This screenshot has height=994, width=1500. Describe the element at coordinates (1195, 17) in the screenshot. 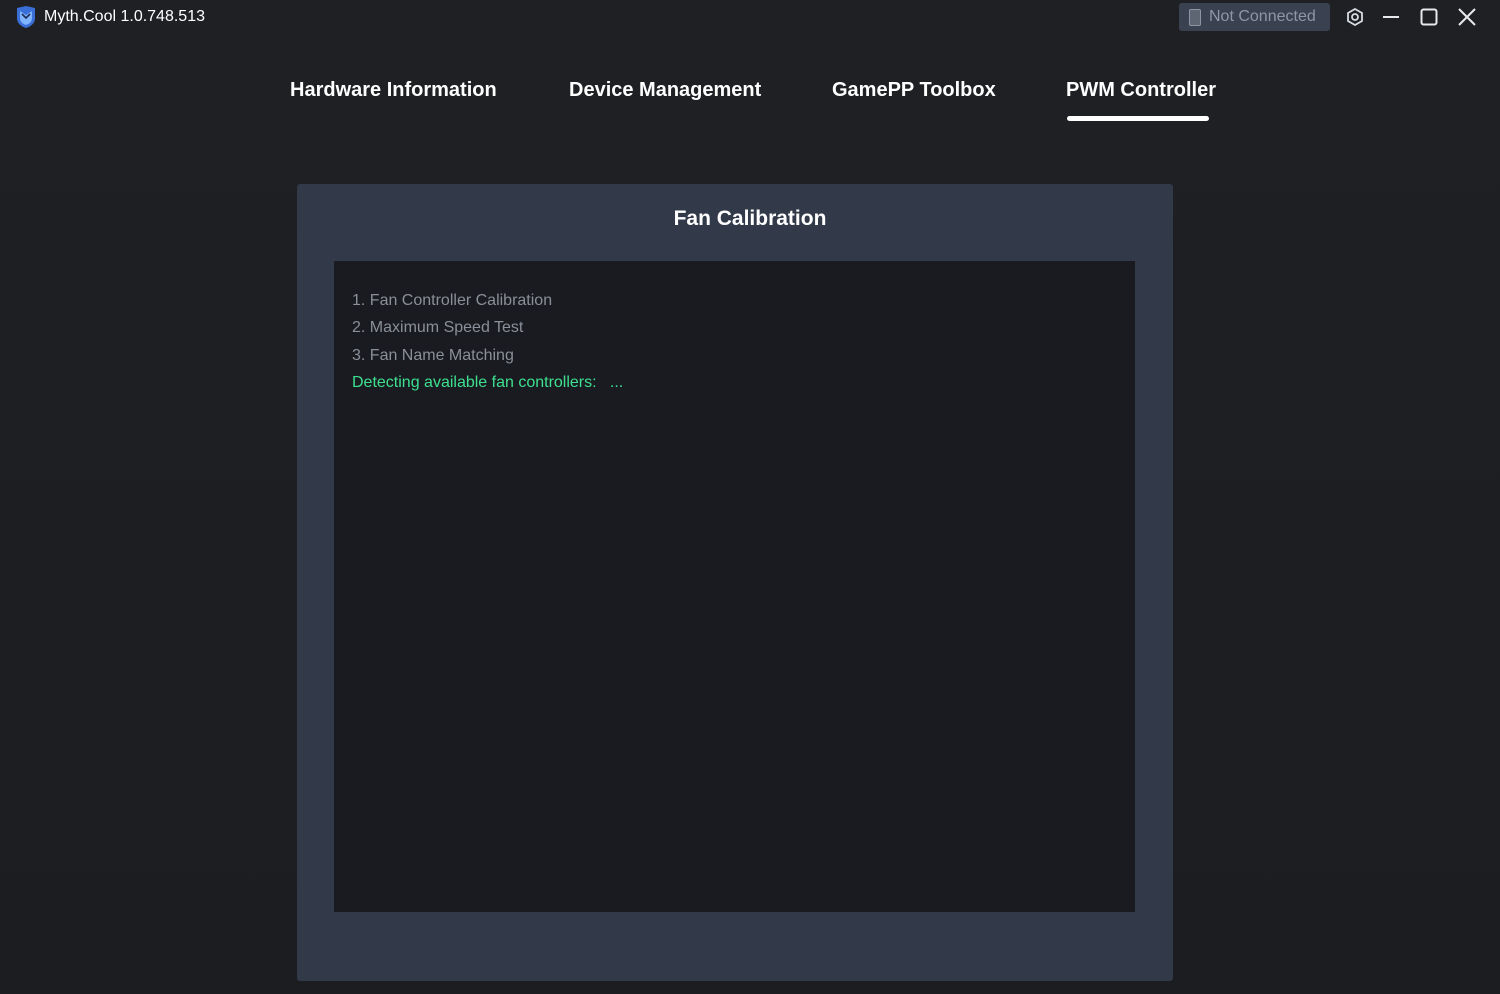

I see `phone-icon` at that location.